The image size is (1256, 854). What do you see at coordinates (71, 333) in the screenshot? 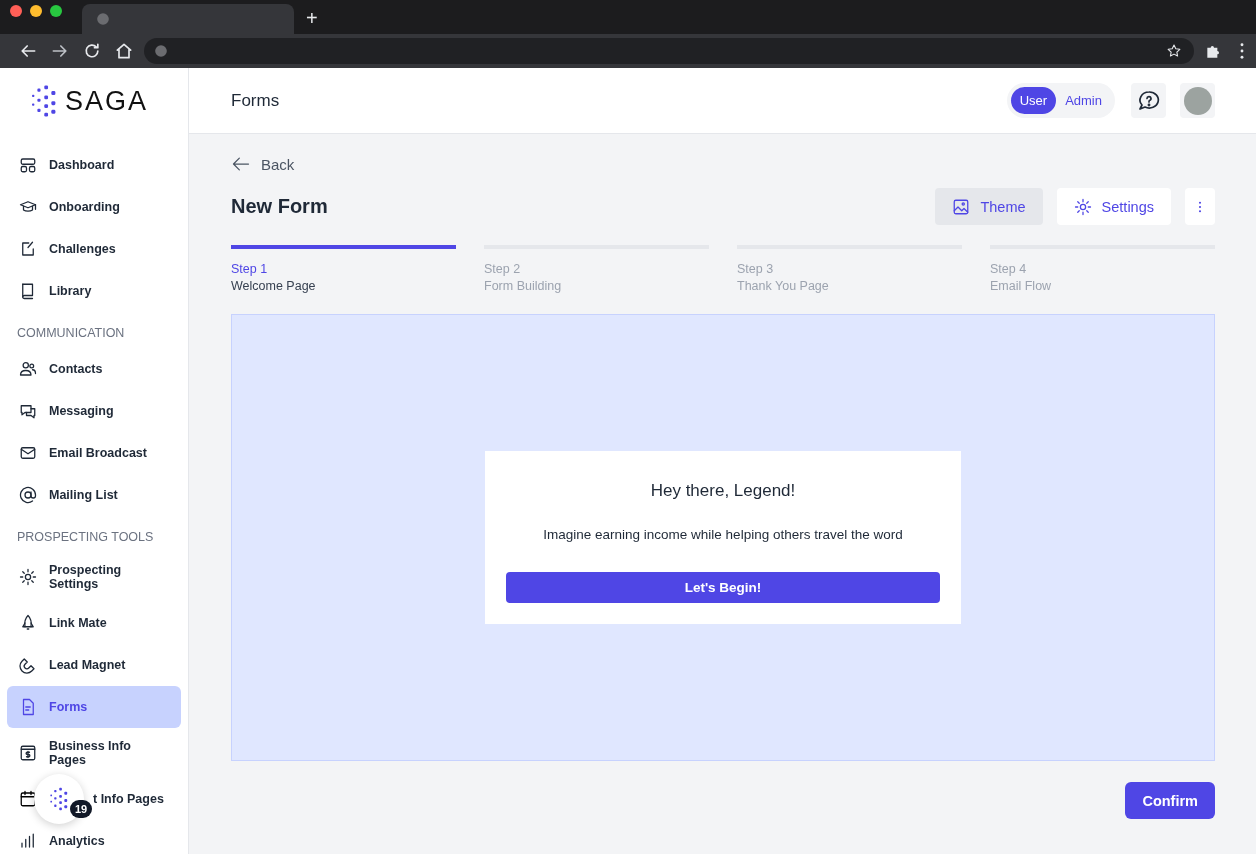
I see `section-heading: COMMUNICATION` at bounding box center [71, 333].